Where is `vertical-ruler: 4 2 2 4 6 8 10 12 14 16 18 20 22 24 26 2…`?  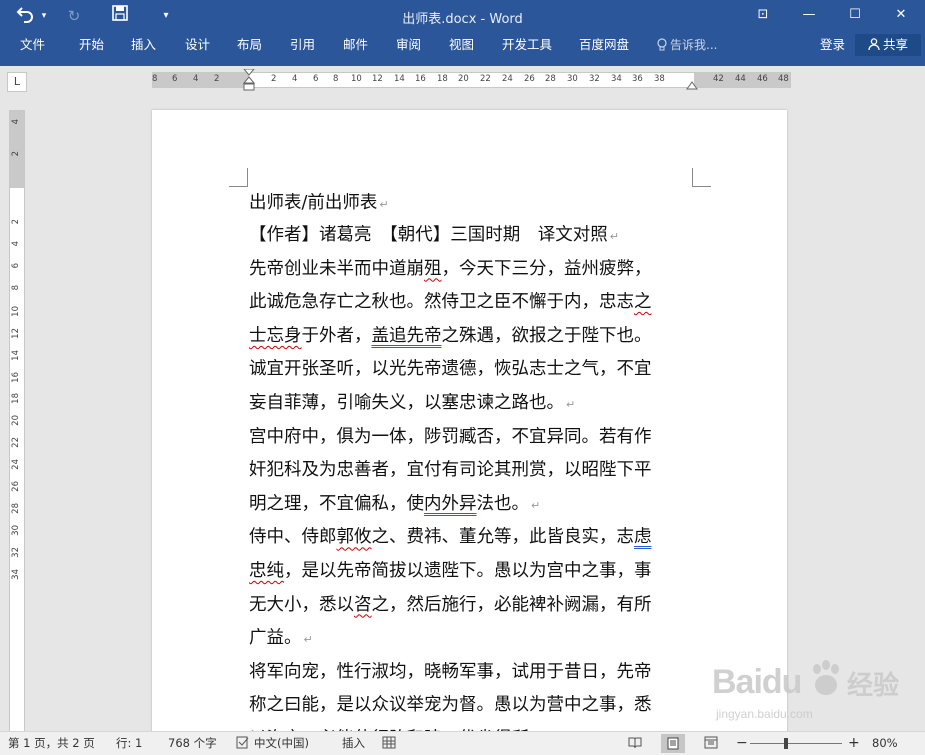
vertical-ruler: 4 2 2 4 6 8 10 12 14 16 18 20 22 24 26 2… is located at coordinates (17, 431).